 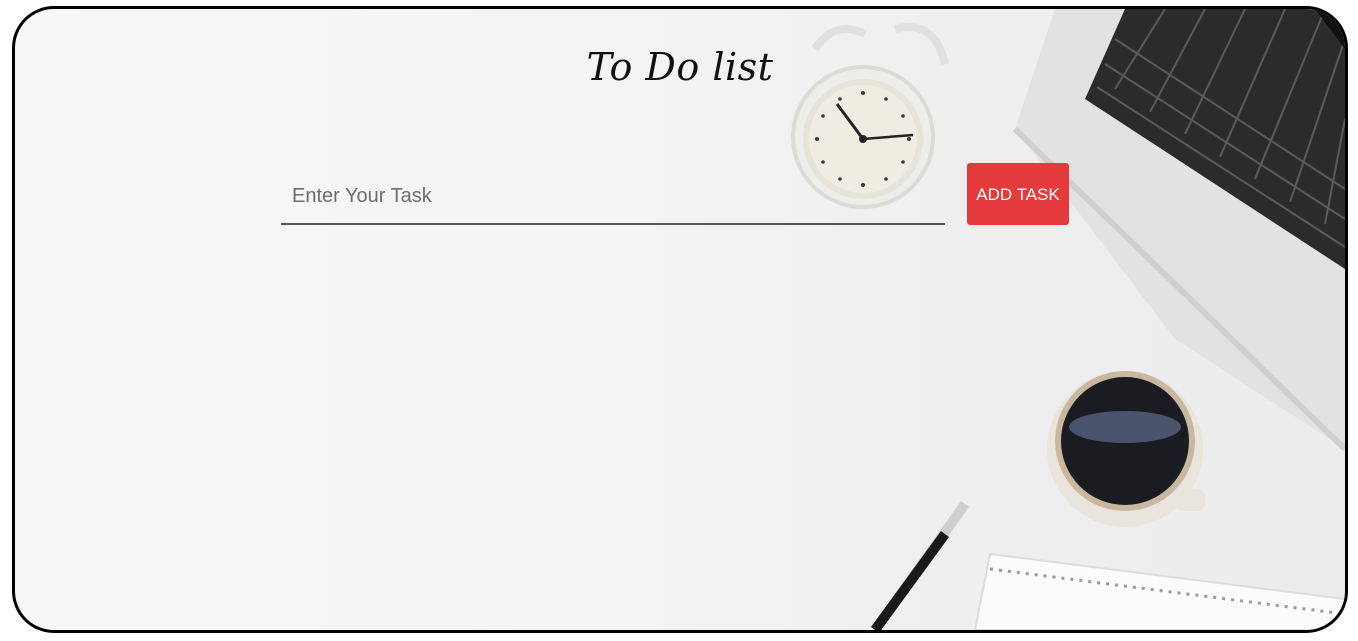 I want to click on add-task-button: ADD TASK, so click(x=1018, y=194).